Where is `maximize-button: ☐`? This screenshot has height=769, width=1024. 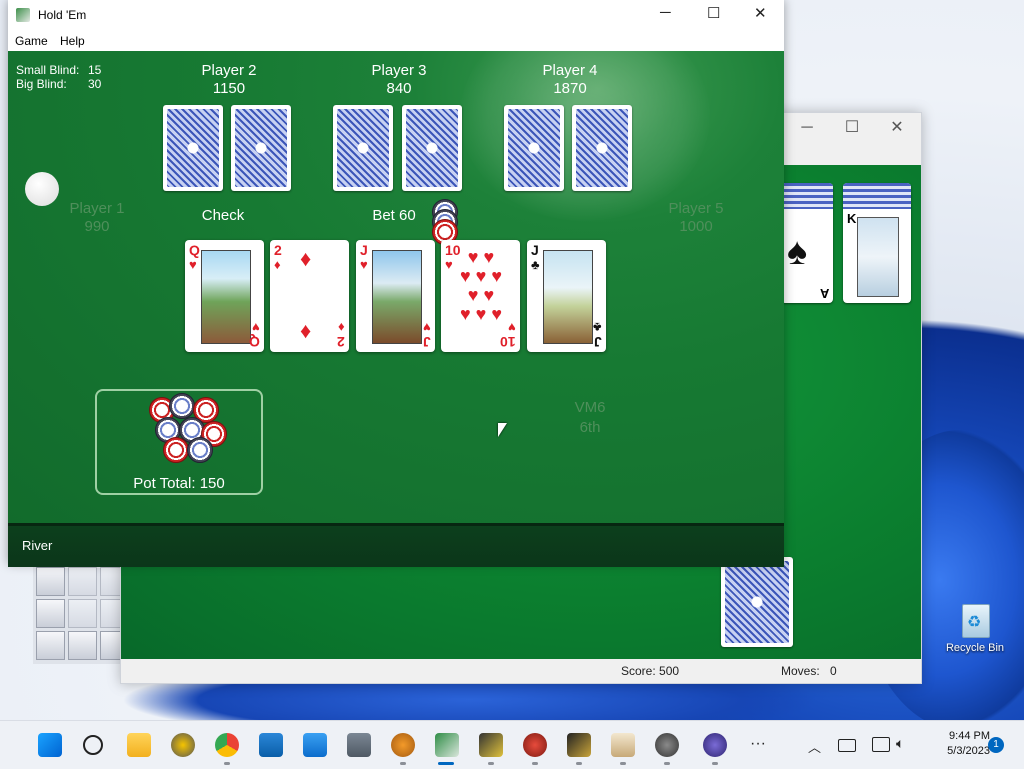
maximize-button: ☐ is located at coordinates (713, 13).